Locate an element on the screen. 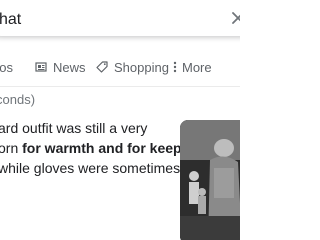 The image size is (320, 240). snippet-line-1: ard outfit was still a very is located at coordinates (74, 128).